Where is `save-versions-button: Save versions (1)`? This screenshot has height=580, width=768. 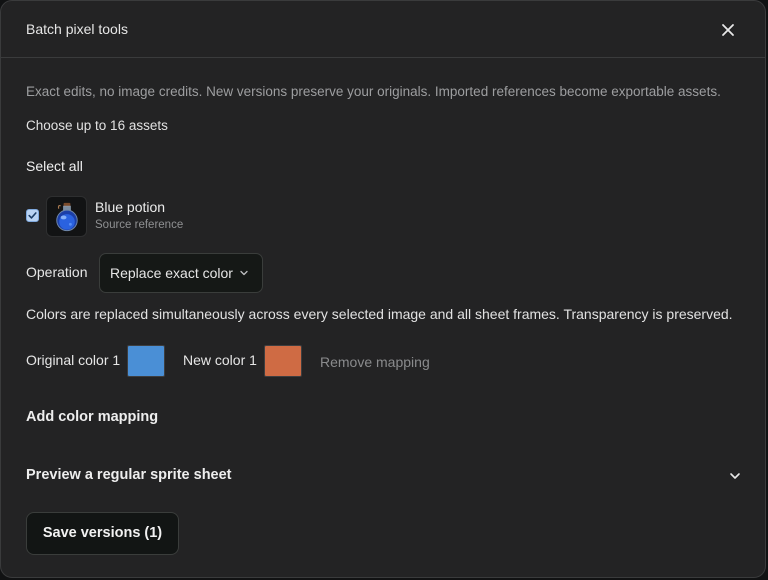
save-versions-button: Save versions (1) is located at coordinates (102, 533).